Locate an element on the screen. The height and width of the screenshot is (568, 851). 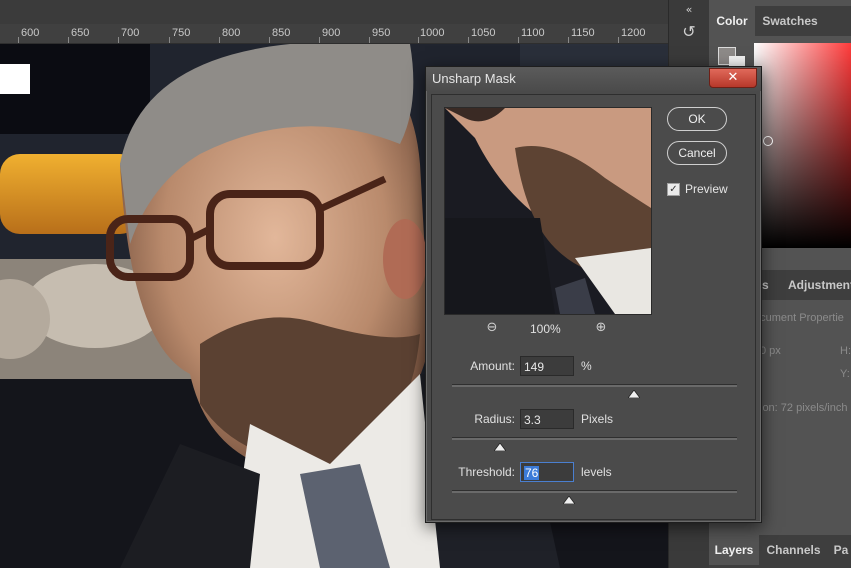
filter-preview is located at coordinates (548, 211).